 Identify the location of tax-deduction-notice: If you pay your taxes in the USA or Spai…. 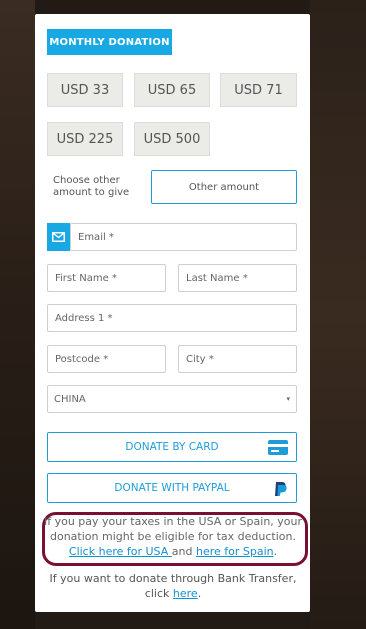
(173, 536).